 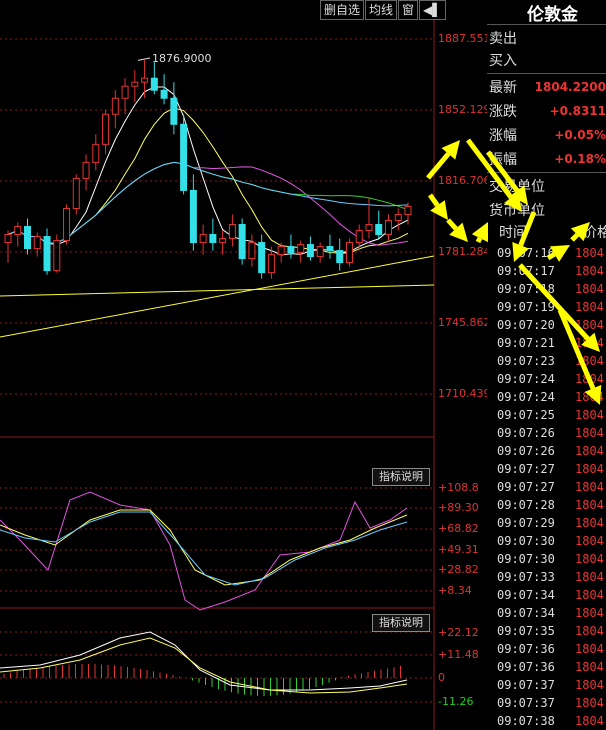 What do you see at coordinates (458, 632) in the screenshot?
I see `macd-axis-tick: +22.12` at bounding box center [458, 632].